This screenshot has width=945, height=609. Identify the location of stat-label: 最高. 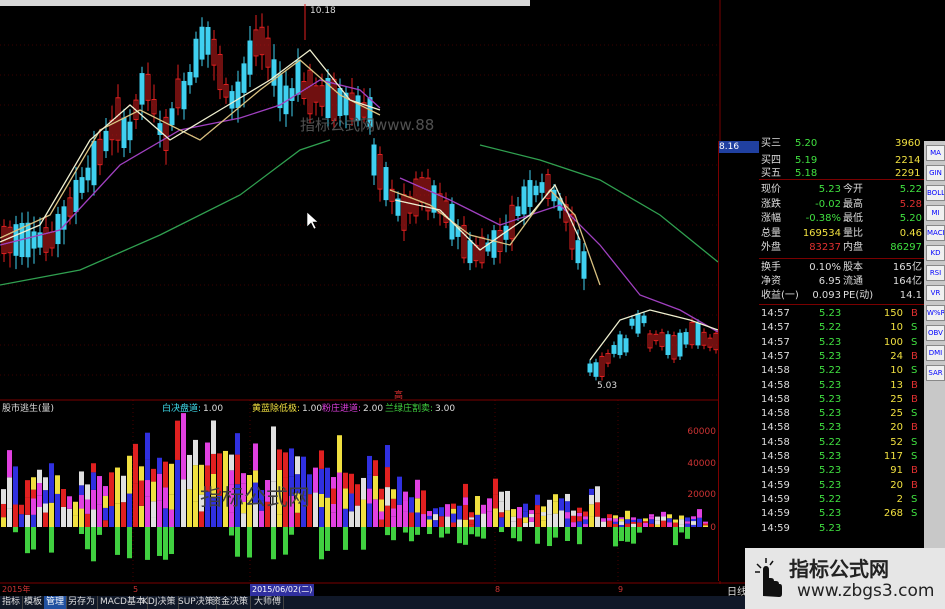
(853, 204).